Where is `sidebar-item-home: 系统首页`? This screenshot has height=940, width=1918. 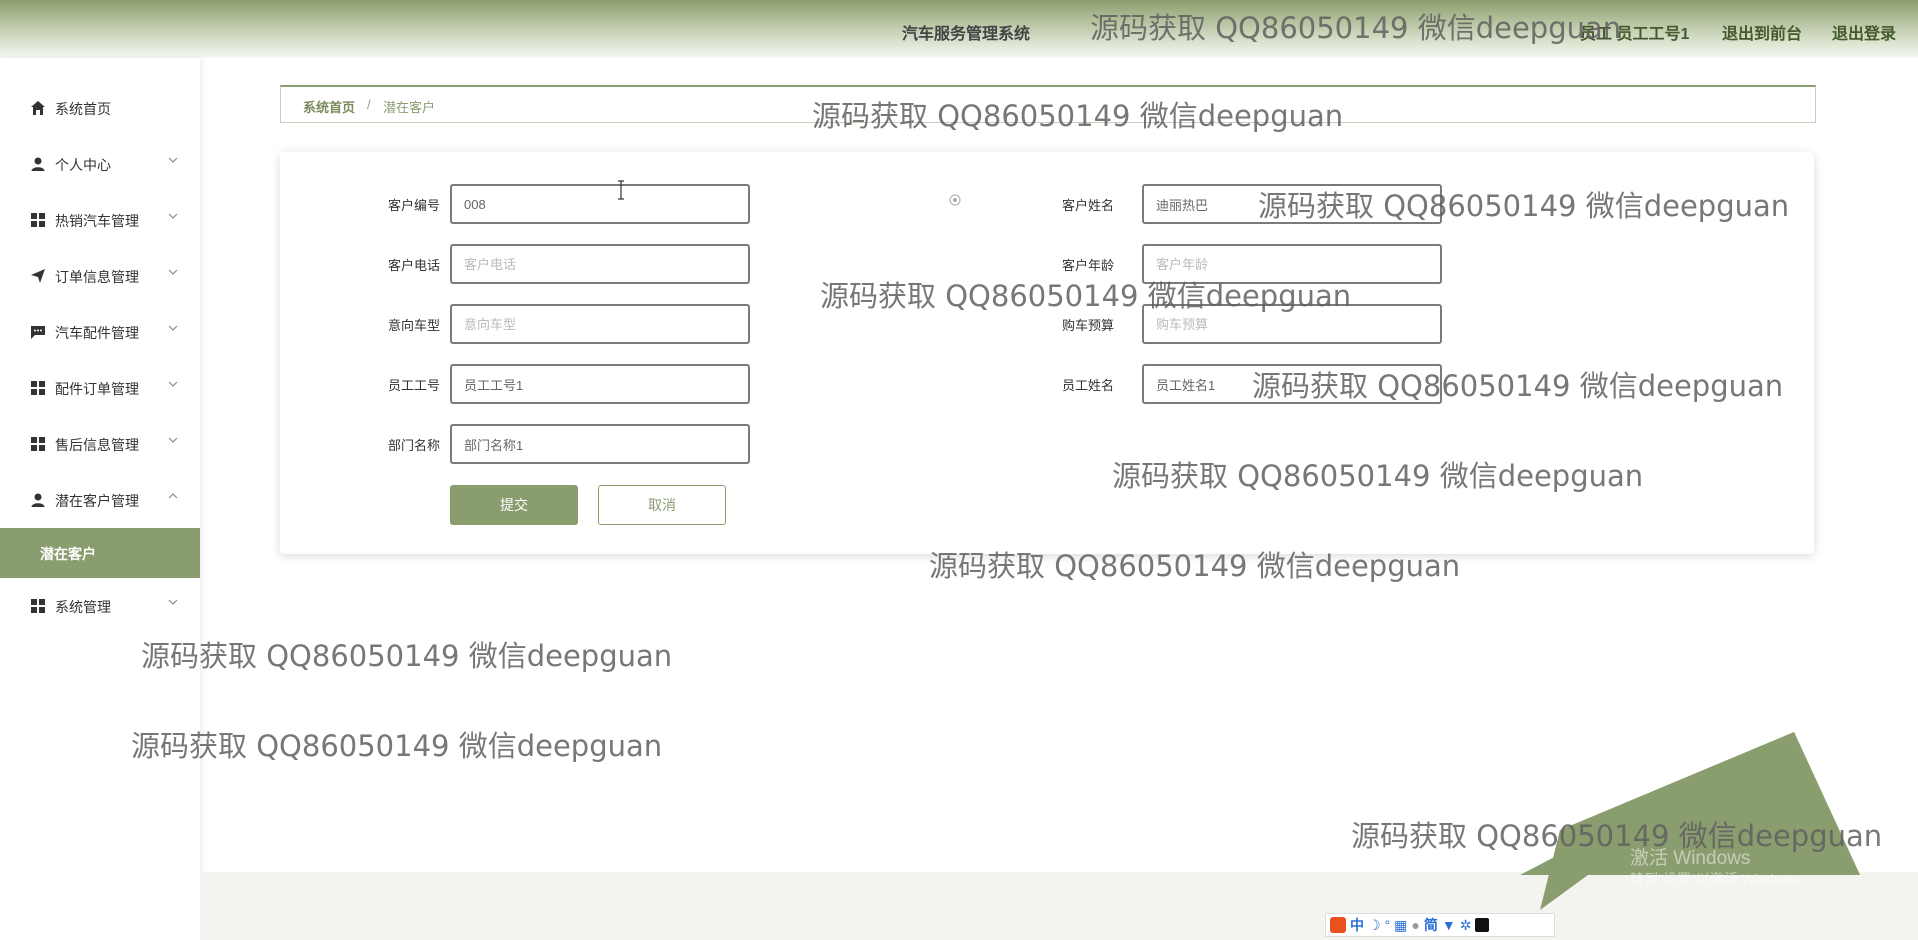 sidebar-item-home: 系统首页 is located at coordinates (100, 108).